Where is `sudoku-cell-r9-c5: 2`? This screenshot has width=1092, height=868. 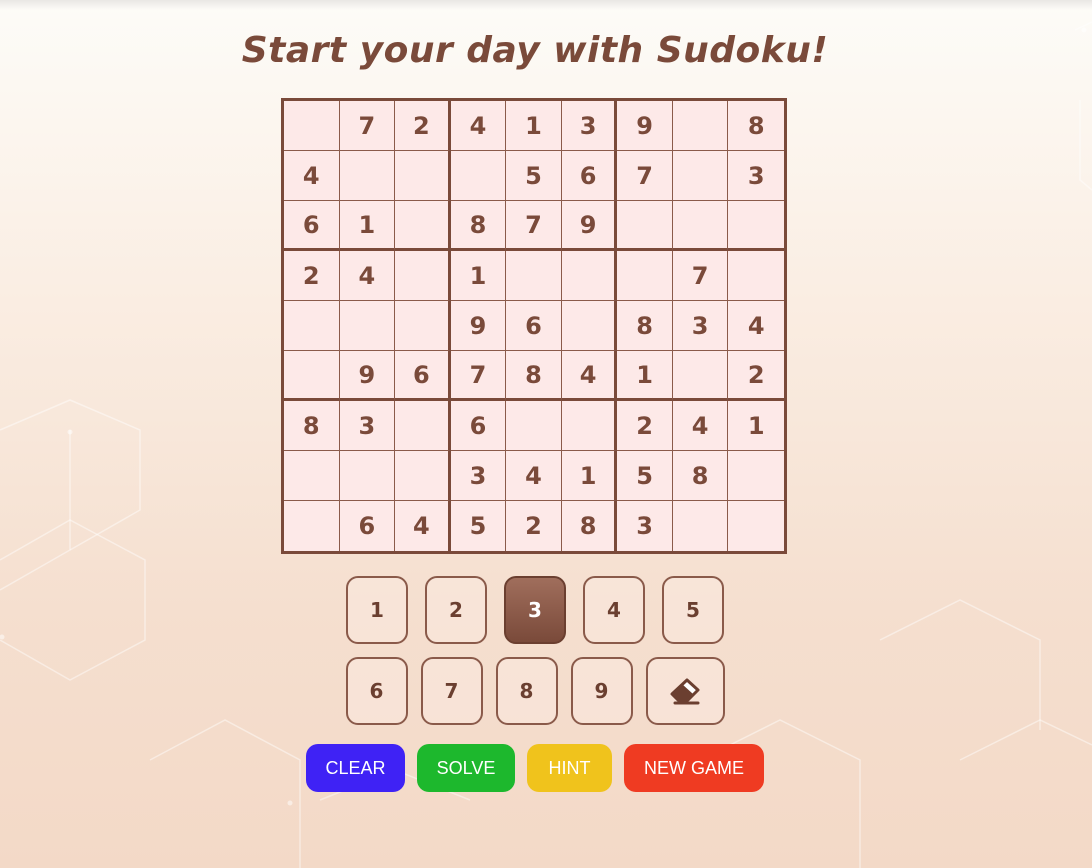
sudoku-cell-r9-c5: 2 is located at coordinates (534, 526).